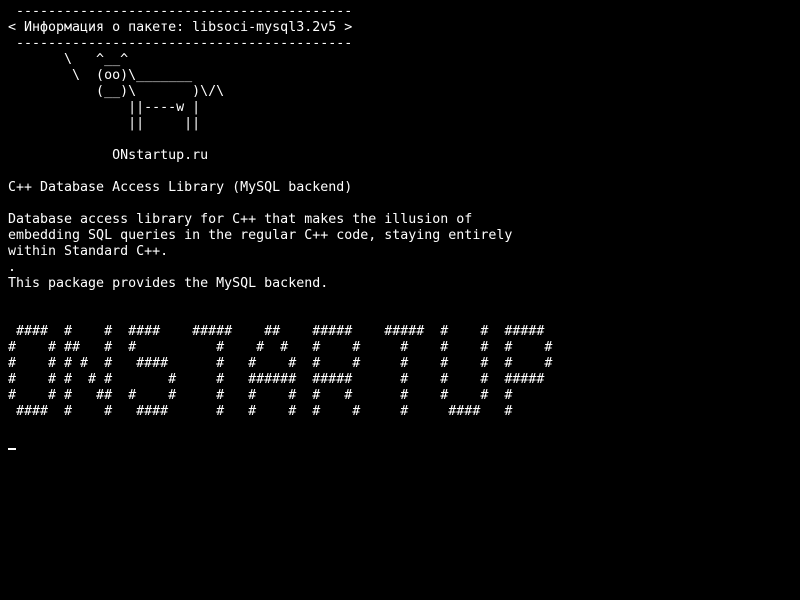  What do you see at coordinates (88, 251) in the screenshot?
I see `package-description-line: within Standard C++.` at bounding box center [88, 251].